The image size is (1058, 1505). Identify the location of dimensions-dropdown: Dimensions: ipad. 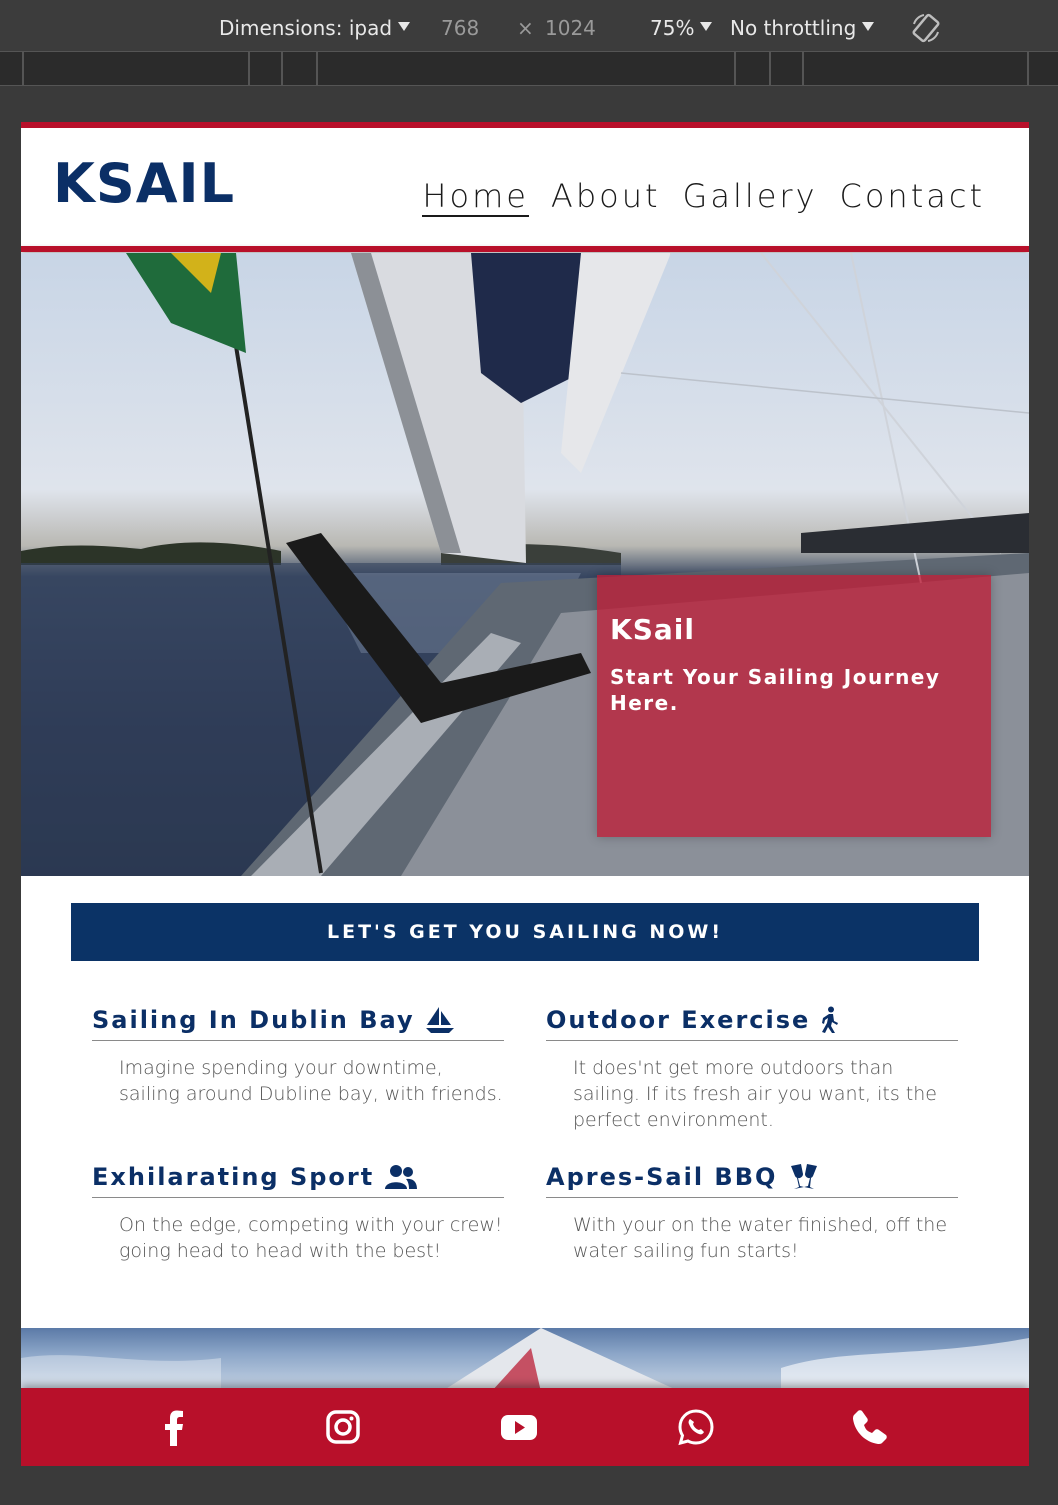
(315, 28).